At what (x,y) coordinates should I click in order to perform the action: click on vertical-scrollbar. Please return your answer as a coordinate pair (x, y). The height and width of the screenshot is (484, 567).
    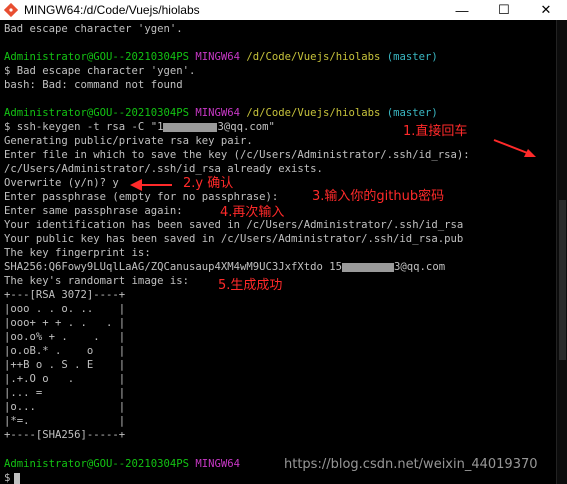
    Looking at the image, I should click on (561, 252).